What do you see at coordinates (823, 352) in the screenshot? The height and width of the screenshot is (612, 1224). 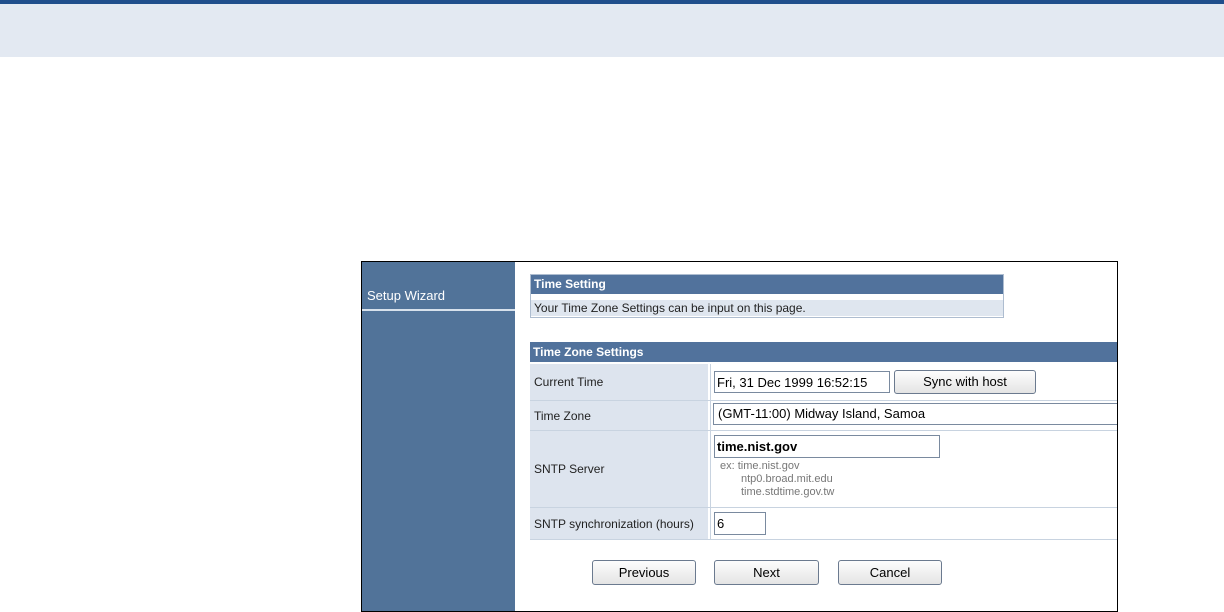 I see `section-title: Time Zone Settings` at bounding box center [823, 352].